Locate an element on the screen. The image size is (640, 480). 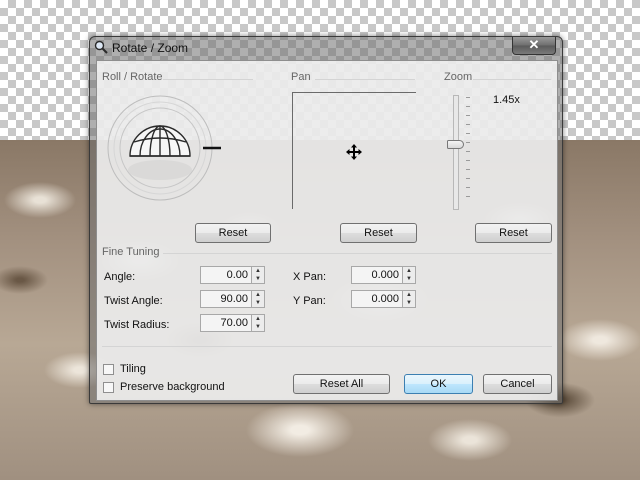
angle-label: Angle: is located at coordinates (120, 277).